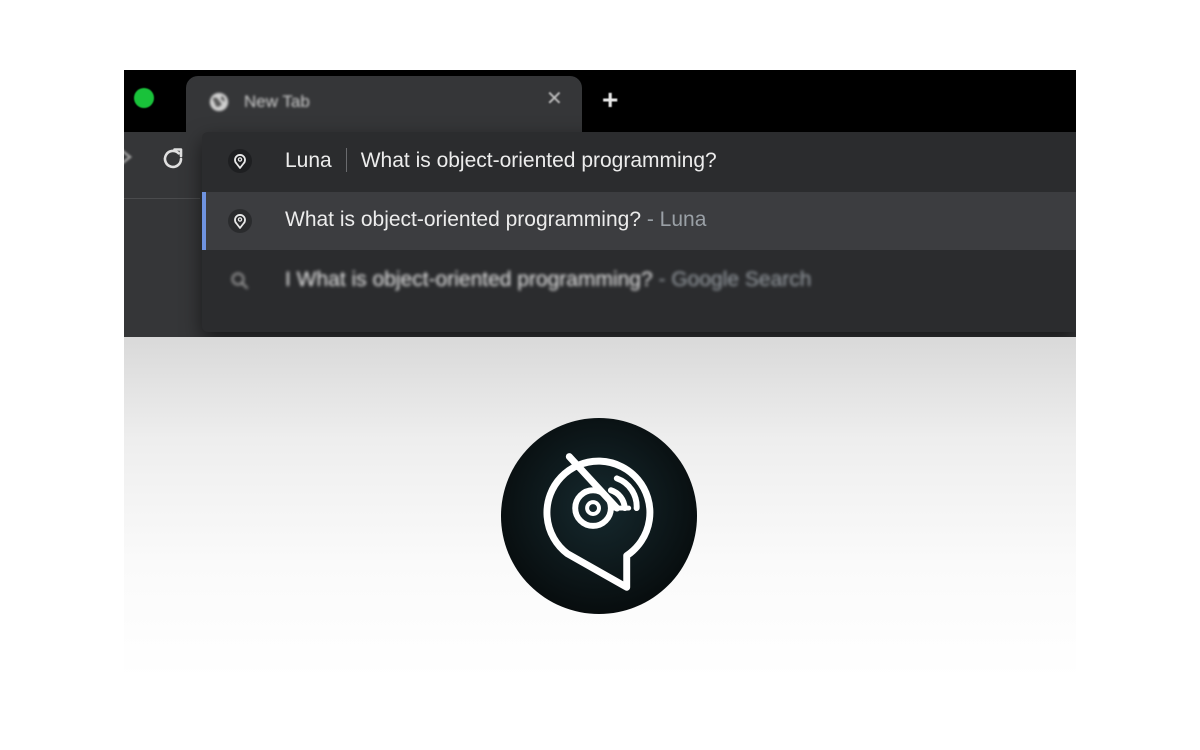 The image size is (1200, 750). I want to click on tab-new-tab: New Tab ✕, so click(384, 104).